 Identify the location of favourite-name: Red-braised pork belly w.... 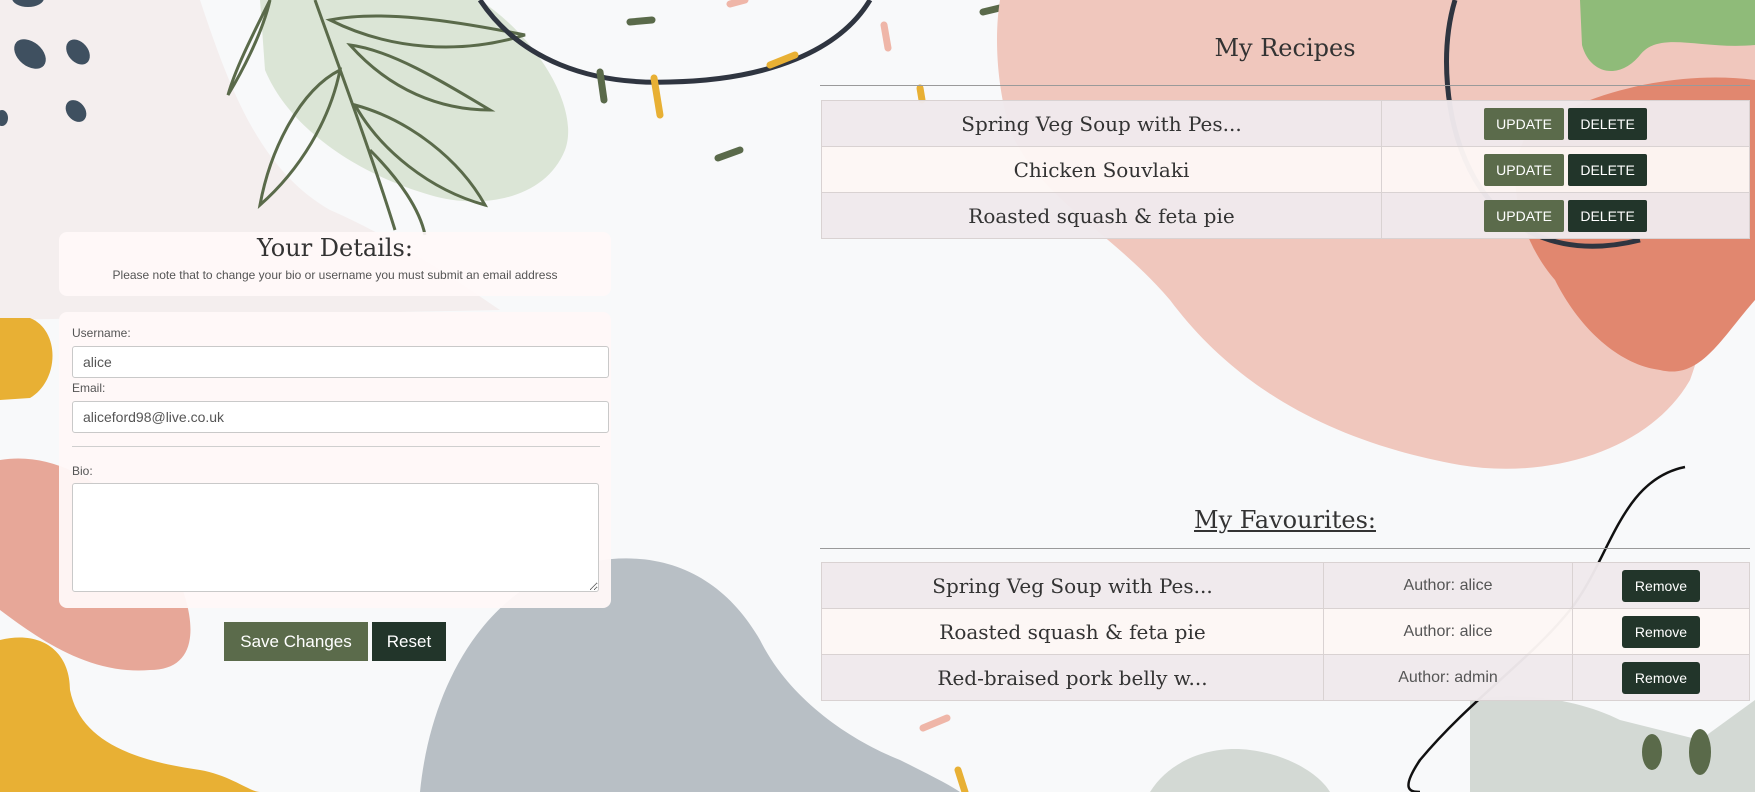
(1072, 677).